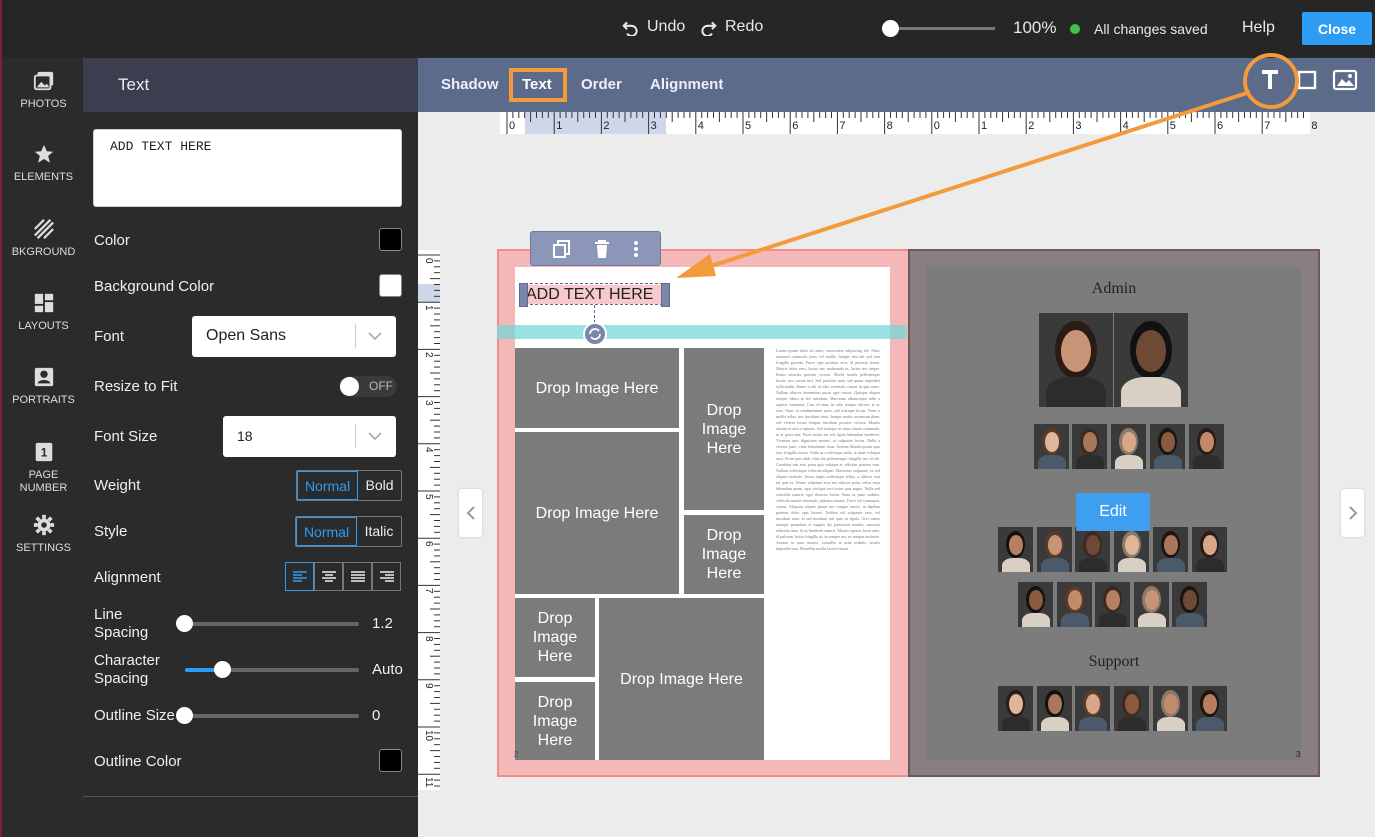 This screenshot has width=1375, height=837. I want to click on style-normal-button: Normal, so click(326, 531).